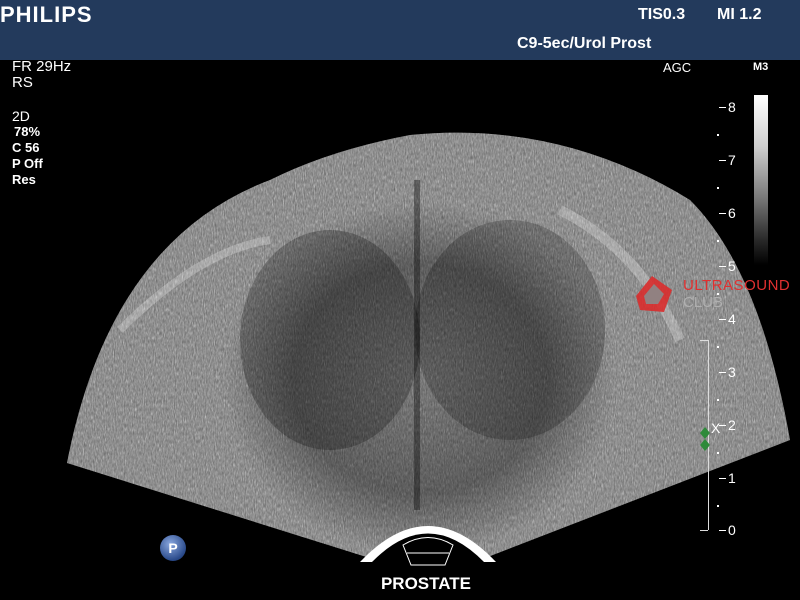 Image resolution: width=800 pixels, height=600 pixels. What do you see at coordinates (732, 107) in the screenshot?
I see `depth-label: 8` at bounding box center [732, 107].